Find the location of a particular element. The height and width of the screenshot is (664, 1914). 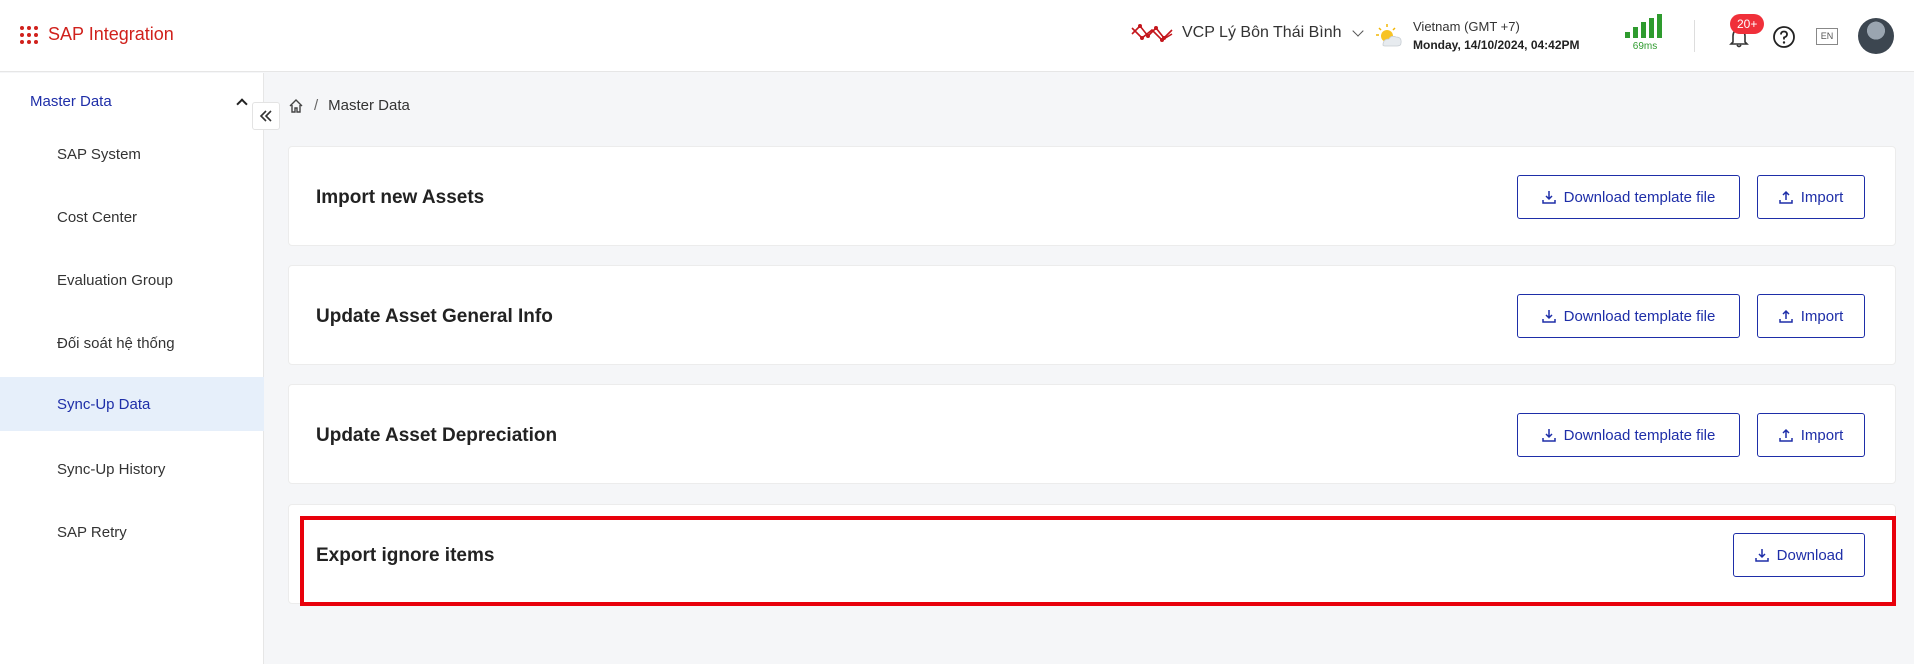

card-title: Update Asset Depreciation is located at coordinates (437, 435).